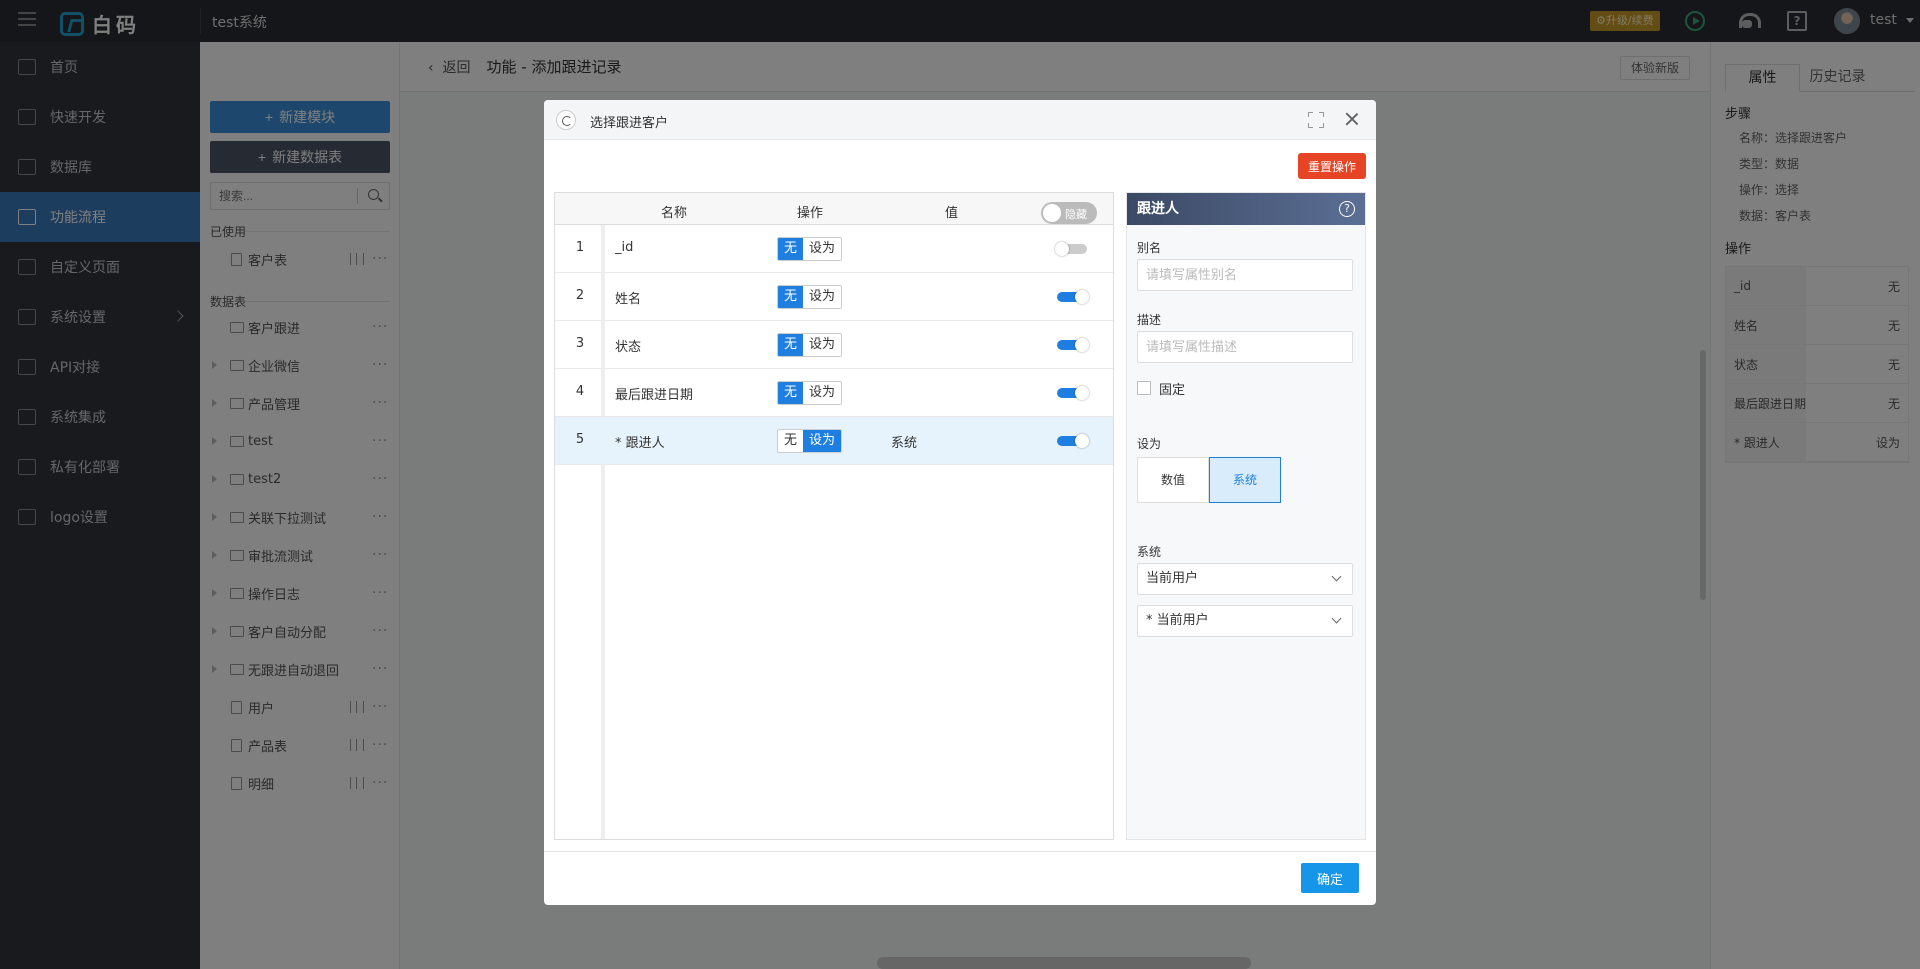 Image resolution: width=1920 pixels, height=969 pixels. I want to click on table-row-selected: 5 * 跟进人 无设为 系统, so click(834, 441).